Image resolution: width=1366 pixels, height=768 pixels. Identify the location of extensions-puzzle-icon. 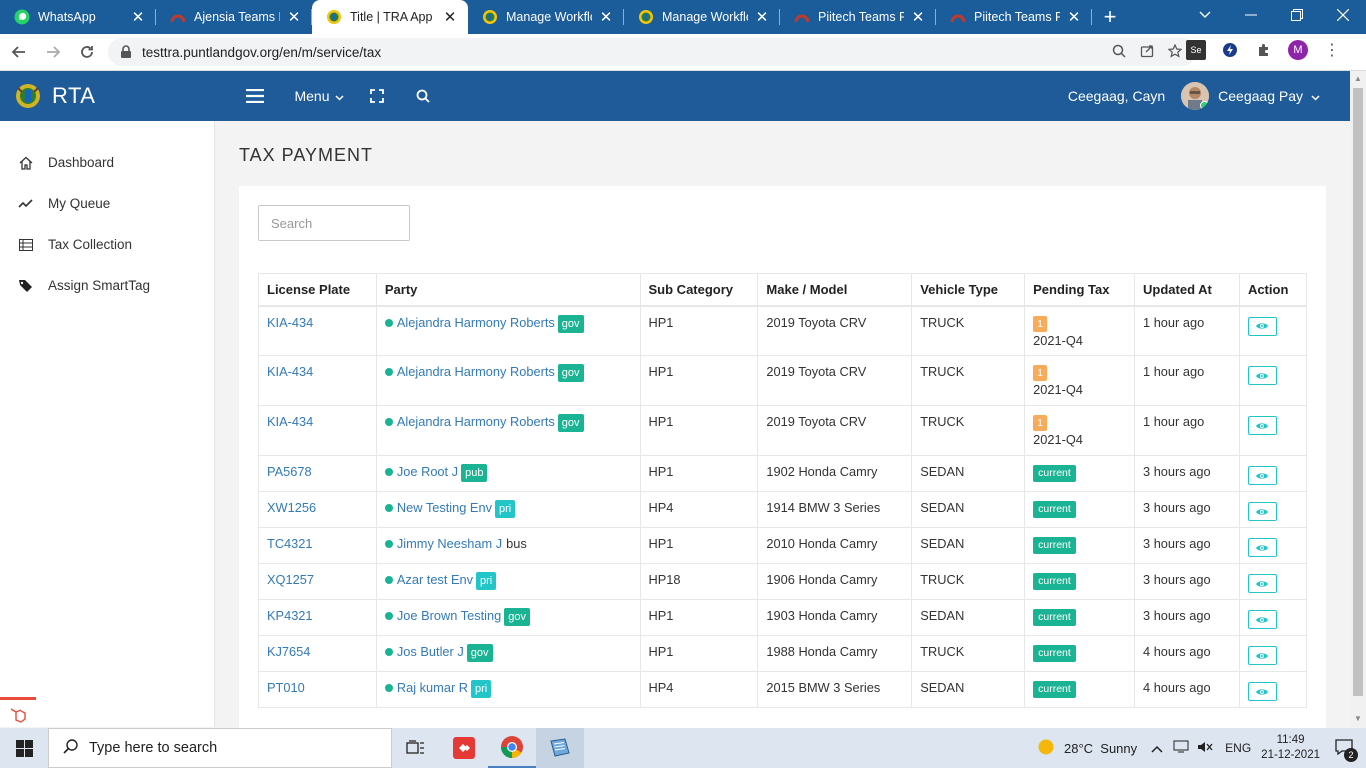
(1264, 50).